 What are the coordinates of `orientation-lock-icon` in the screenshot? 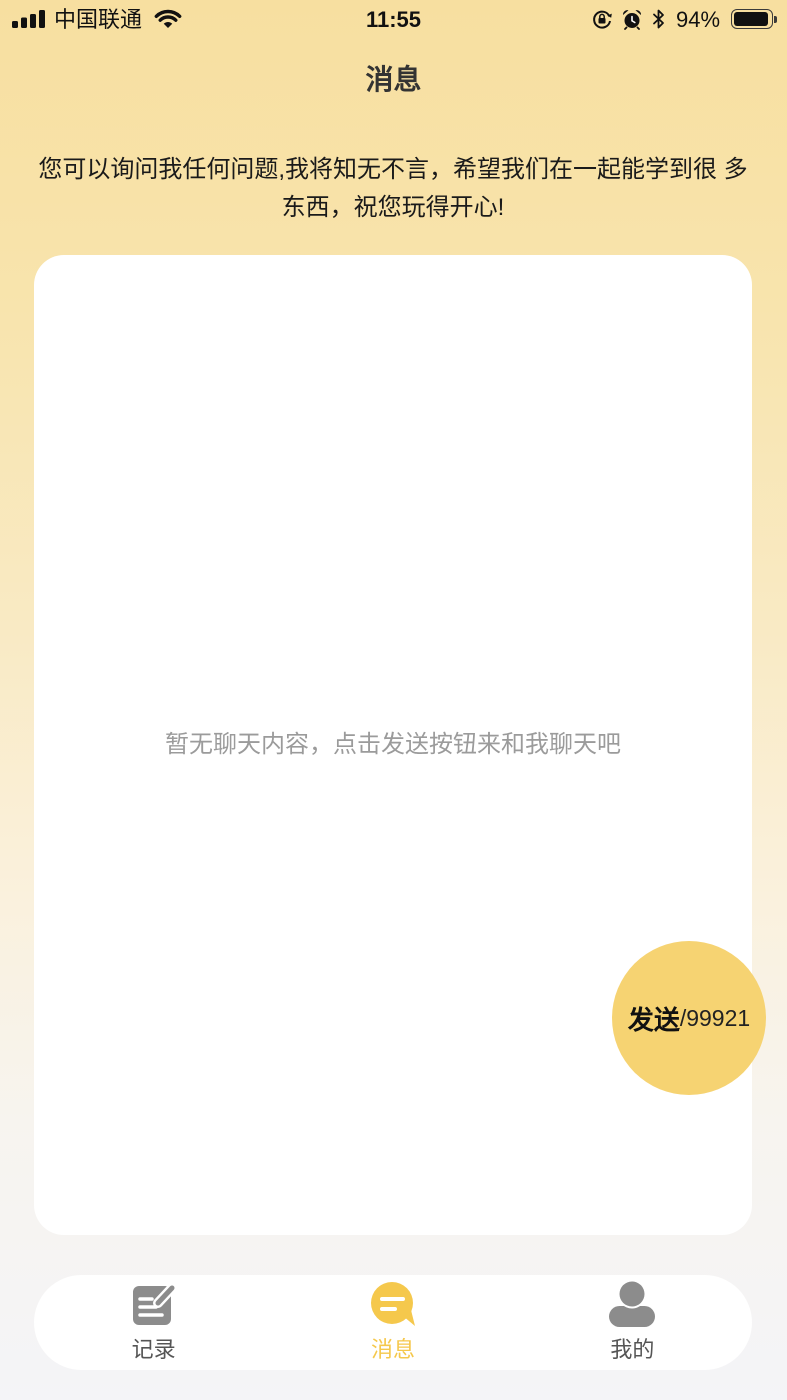 It's located at (602, 19).